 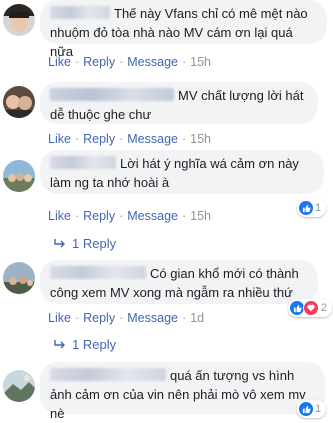 What do you see at coordinates (324, 308) in the screenshot?
I see `reaction-count: 2` at bounding box center [324, 308].